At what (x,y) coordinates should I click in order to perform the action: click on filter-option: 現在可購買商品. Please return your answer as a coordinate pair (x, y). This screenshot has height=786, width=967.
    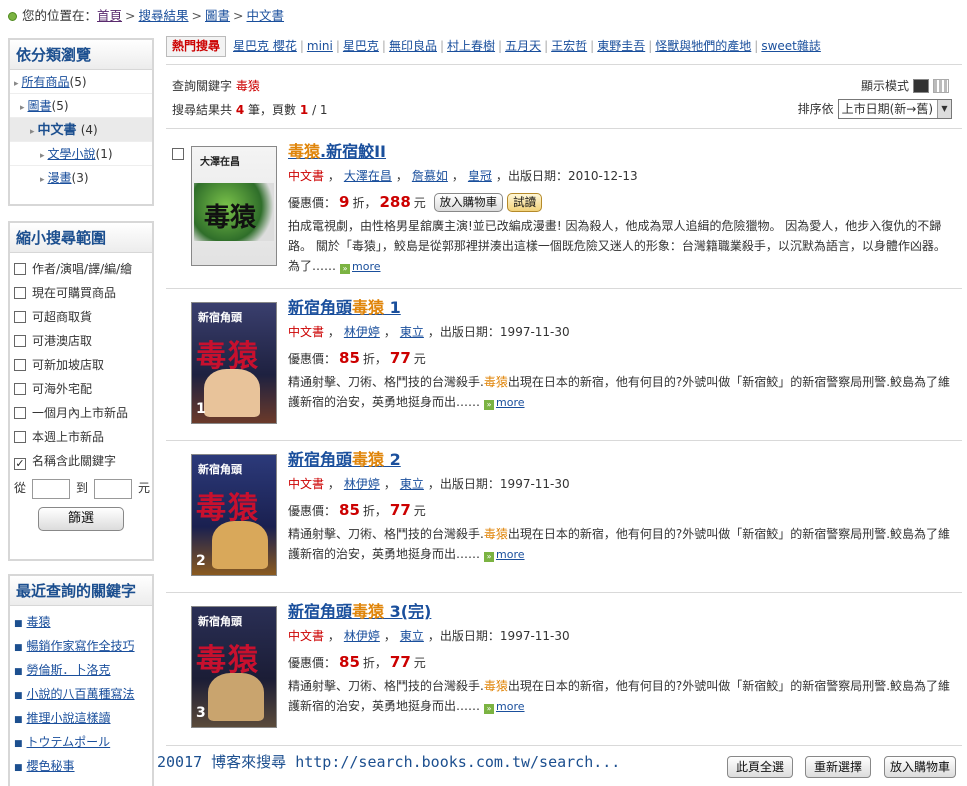
    Looking at the image, I should click on (81, 293).